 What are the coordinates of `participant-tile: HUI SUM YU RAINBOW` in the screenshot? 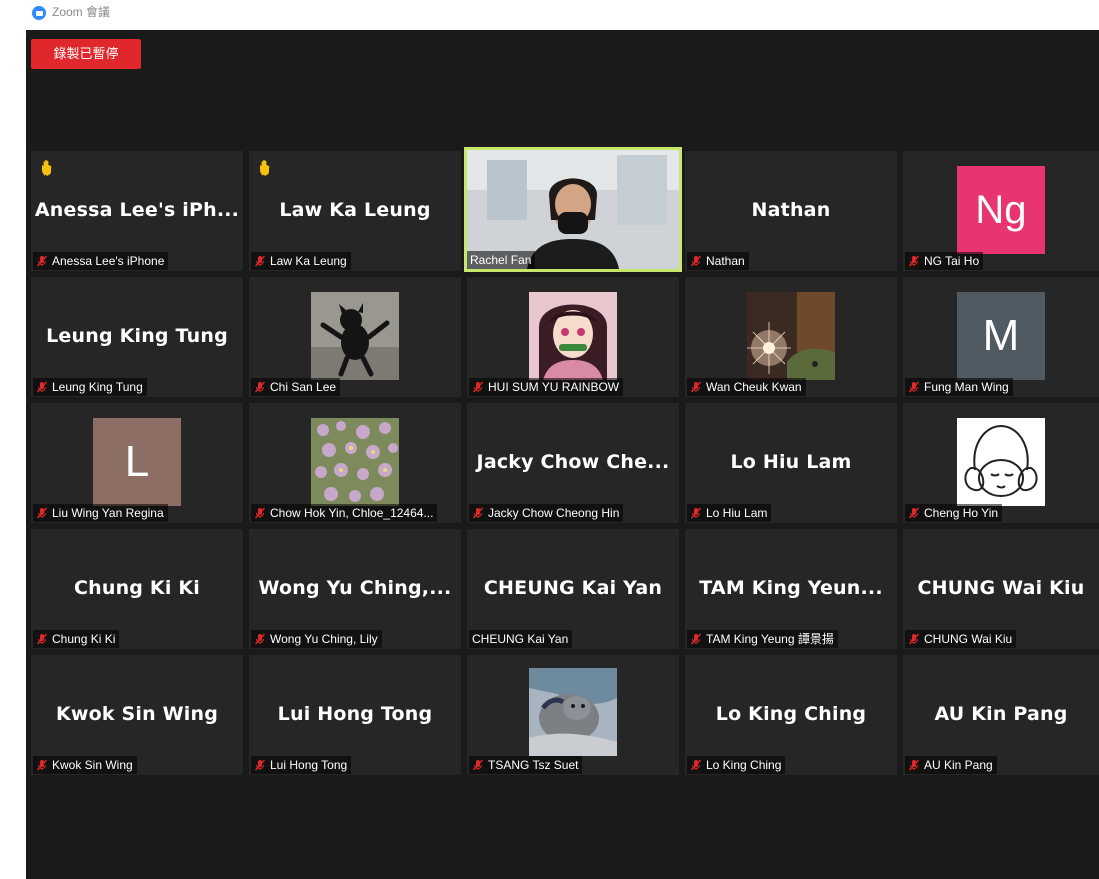 It's located at (573, 337).